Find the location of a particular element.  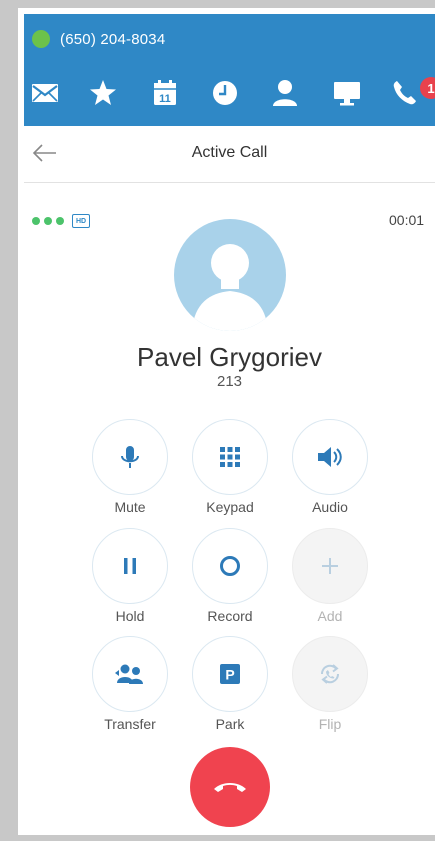

status-bar: (650) 204-8034 is located at coordinates (229, 39).